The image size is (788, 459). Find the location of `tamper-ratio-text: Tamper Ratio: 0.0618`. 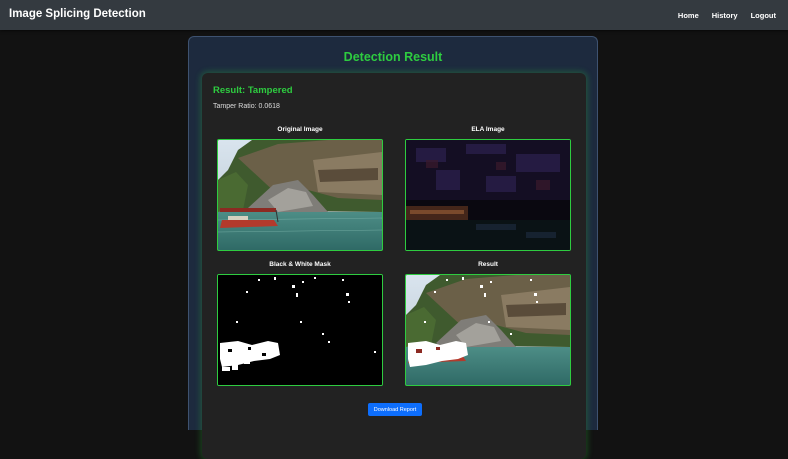

tamper-ratio-text: Tamper Ratio: 0.0618 is located at coordinates (246, 106).